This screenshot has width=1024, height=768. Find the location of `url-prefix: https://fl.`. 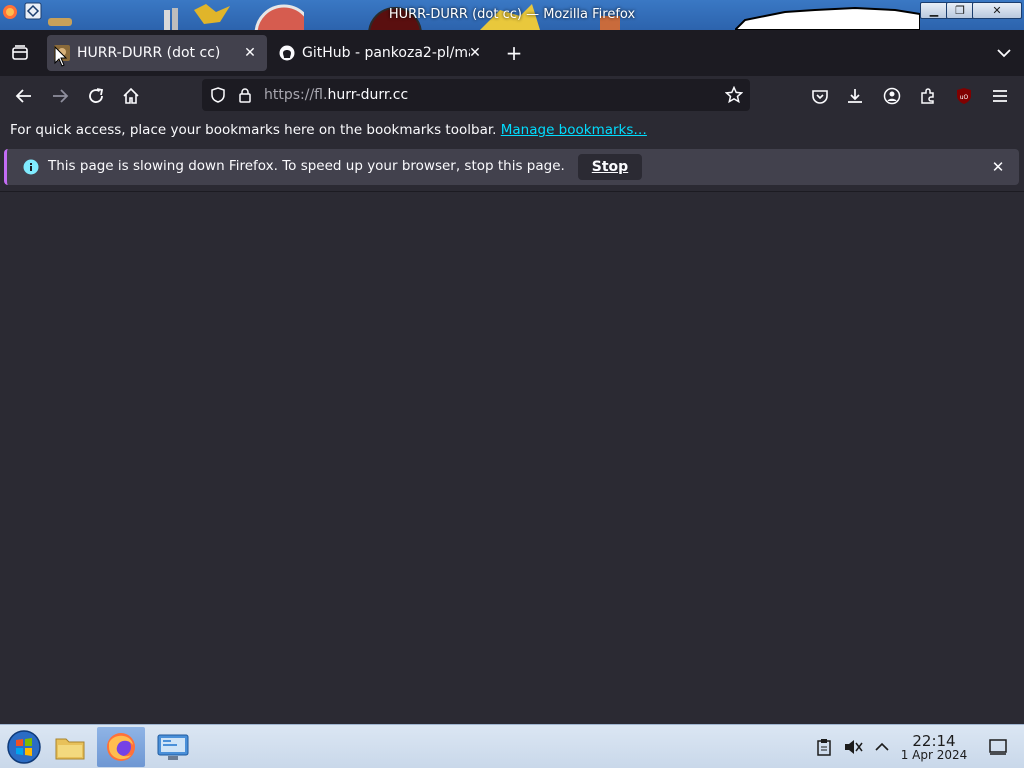

url-prefix: https://fl. is located at coordinates (296, 95).